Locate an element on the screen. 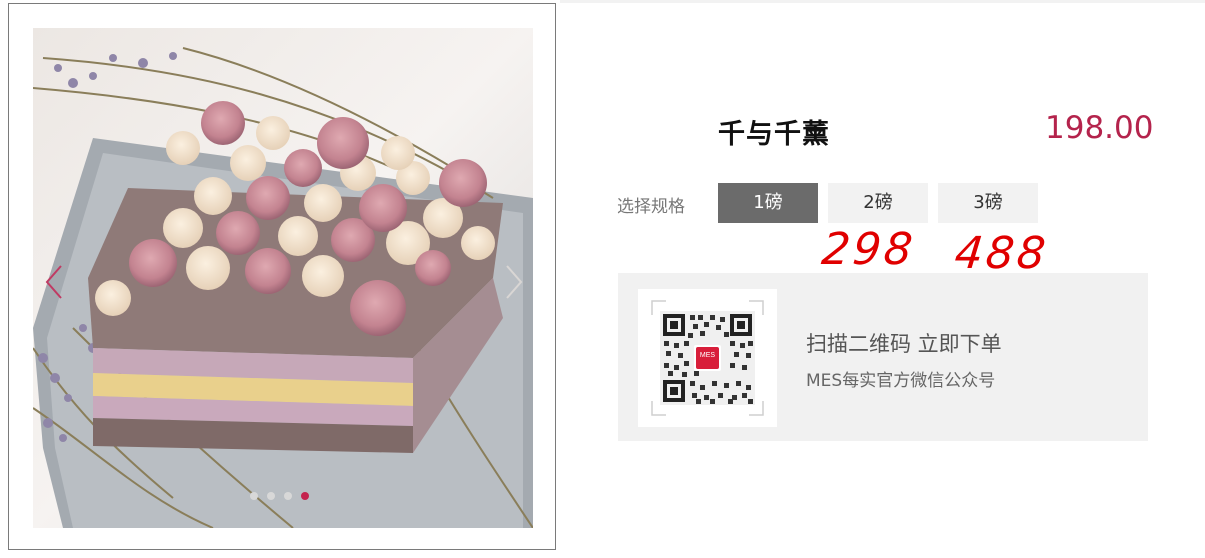 Image resolution: width=1205 pixels, height=558 pixels. qr-logo-text: MES is located at coordinates (707, 355).